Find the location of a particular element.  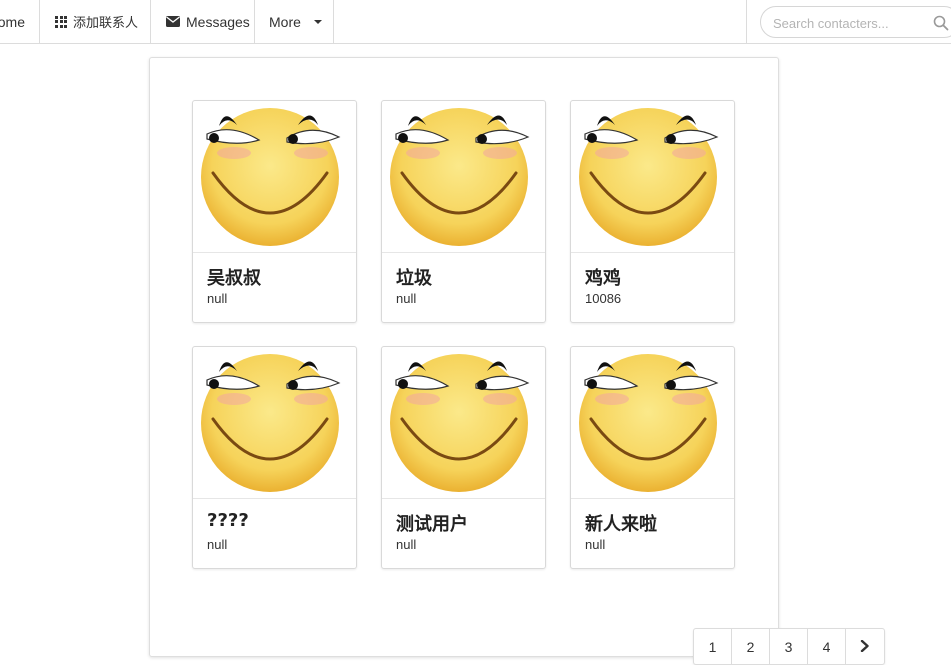

page-button: 2 is located at coordinates (751, 646).